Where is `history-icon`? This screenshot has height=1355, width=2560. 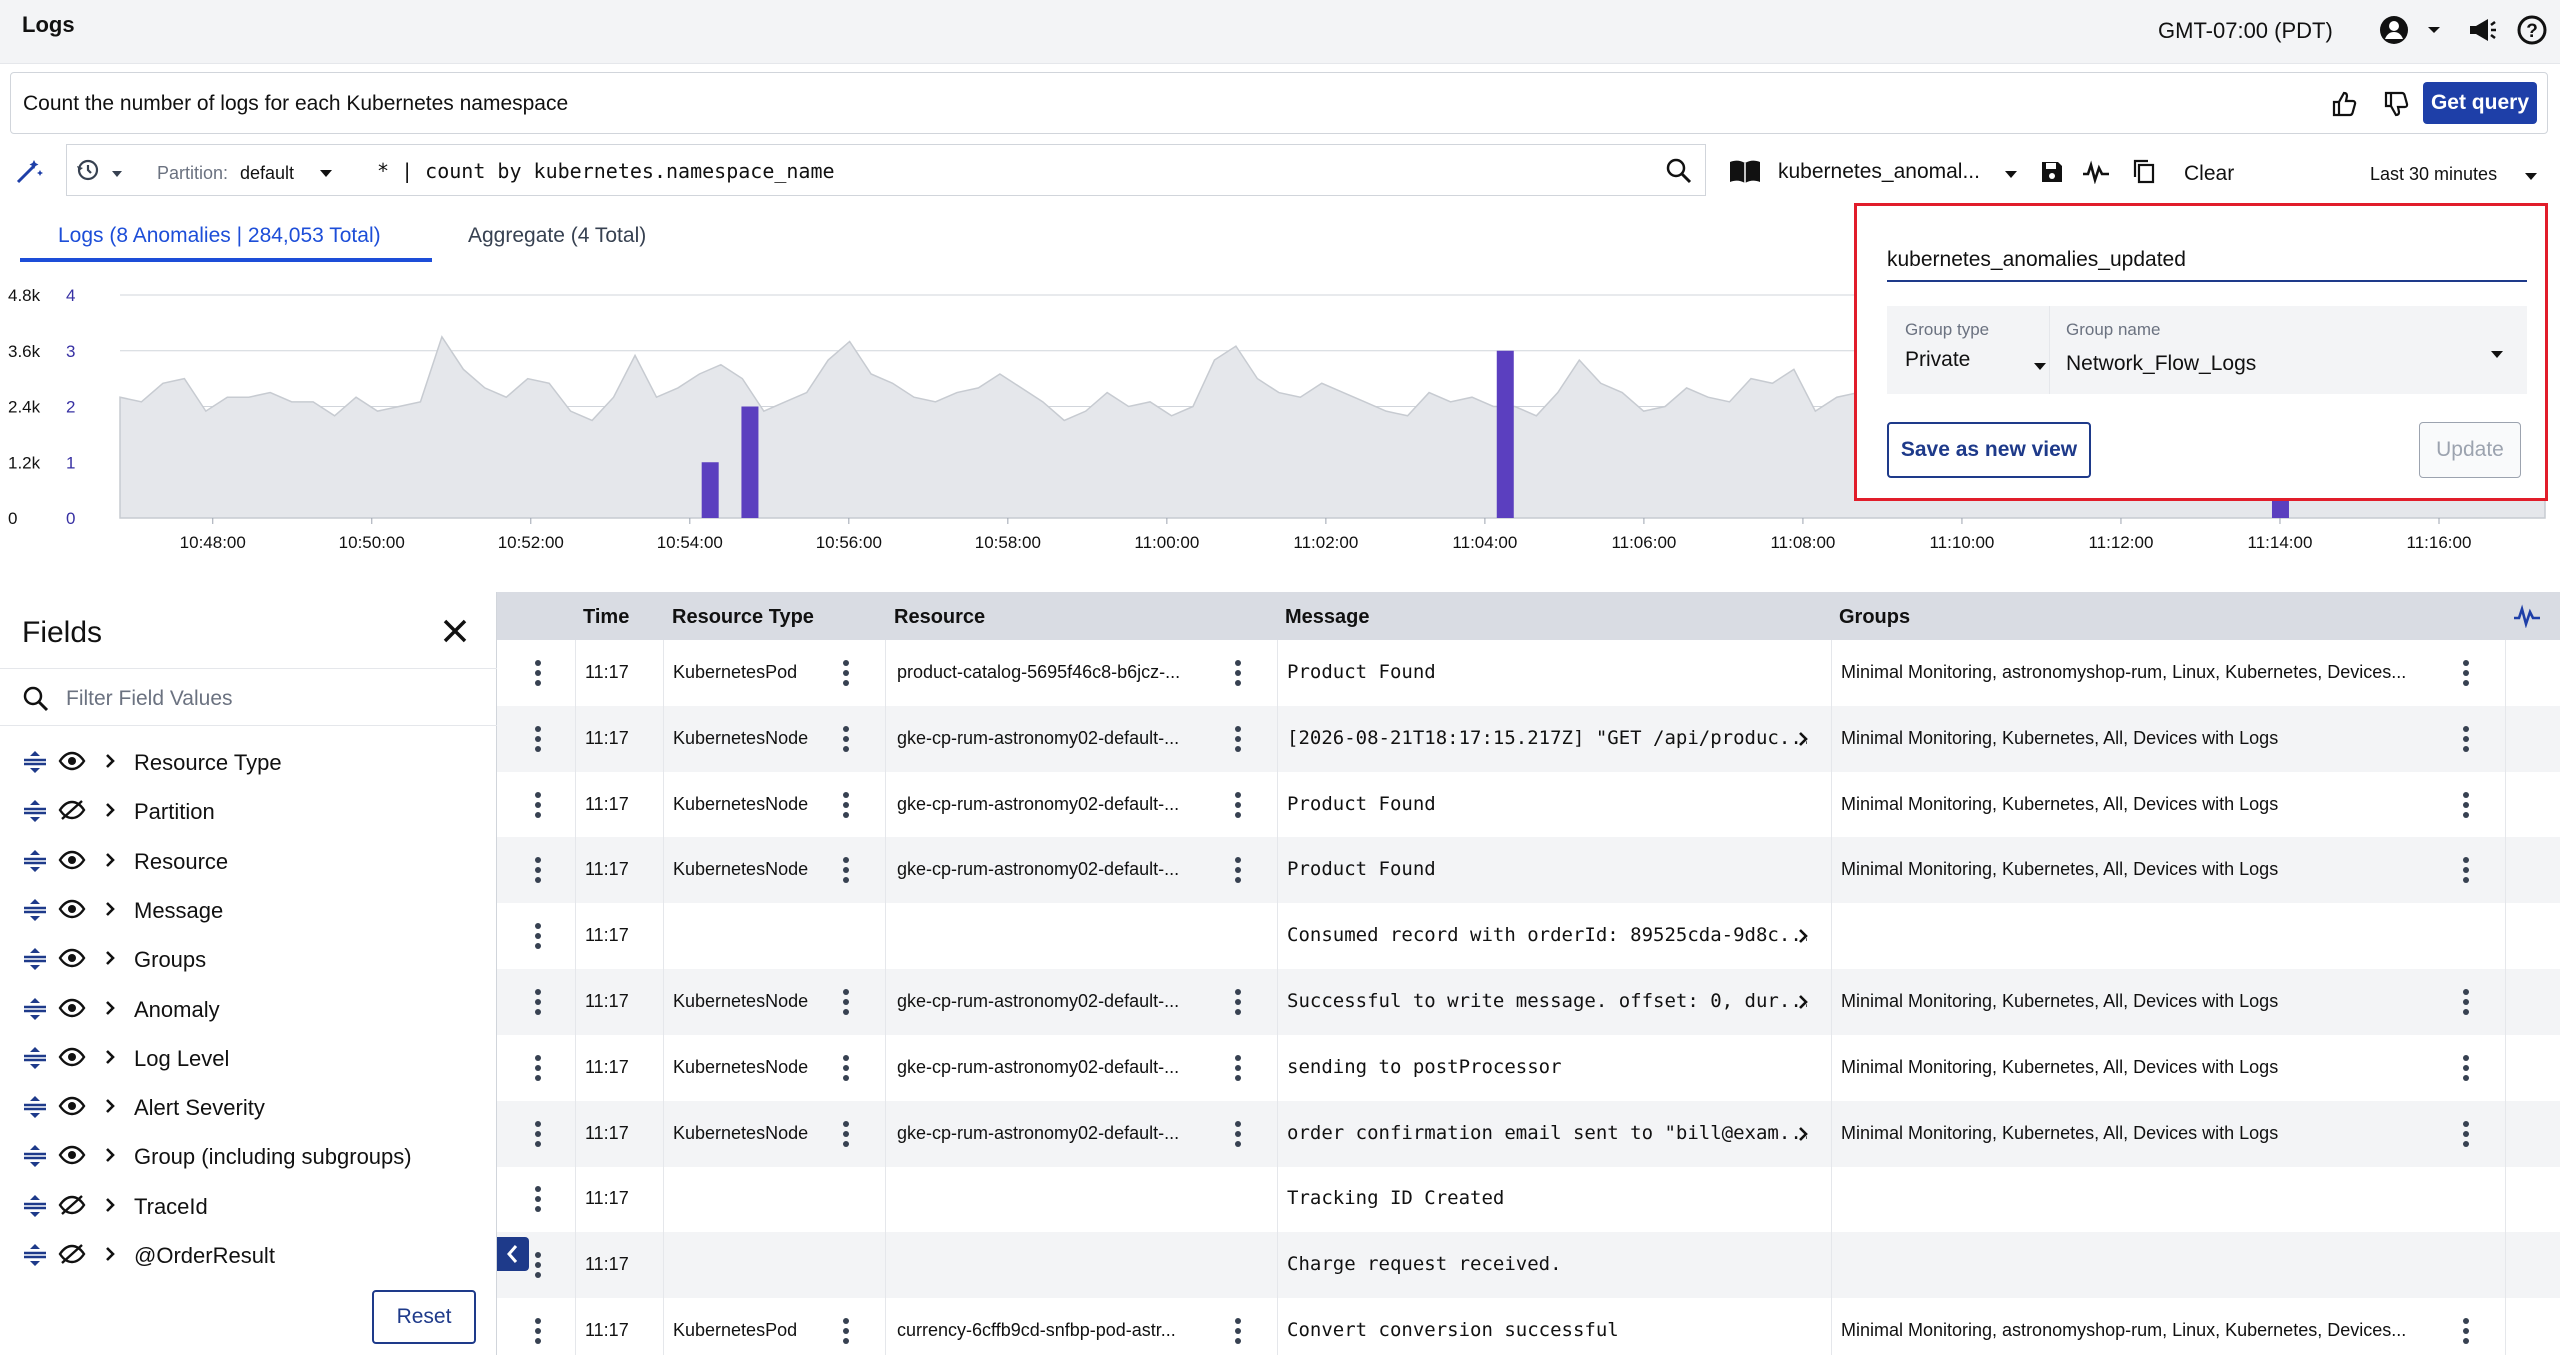 history-icon is located at coordinates (89, 172).